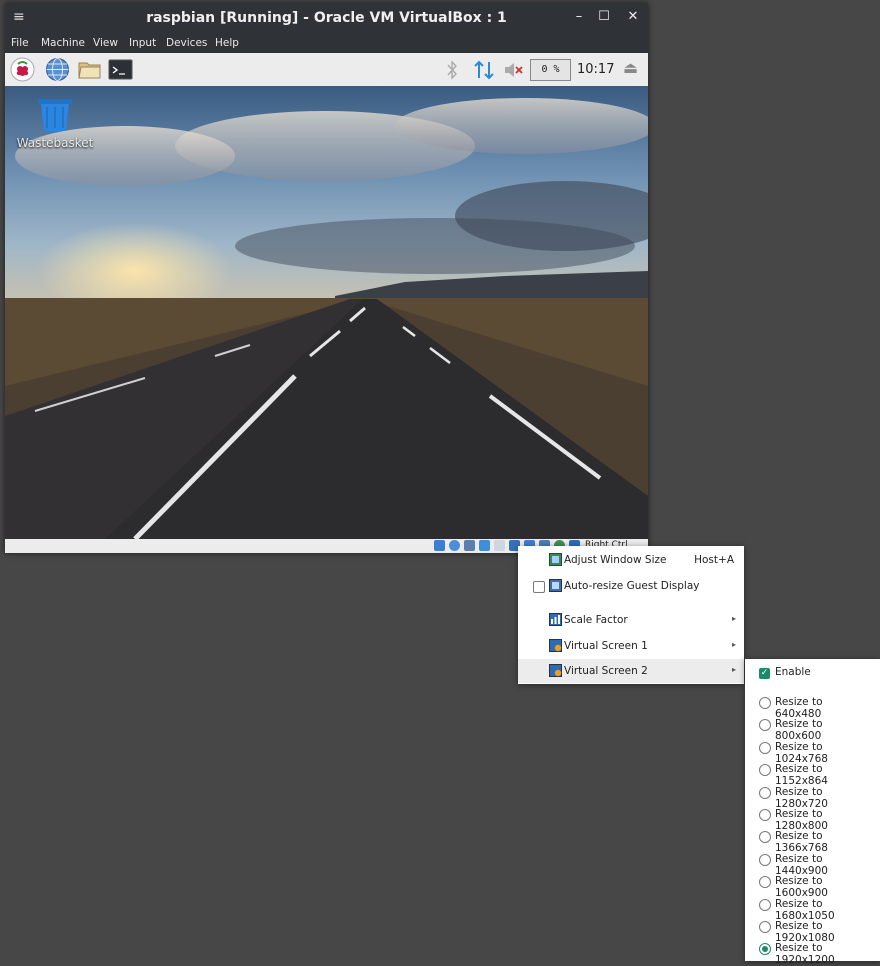 This screenshot has height=966, width=880. What do you see at coordinates (555, 619) in the screenshot?
I see `scale-factor-icon` at bounding box center [555, 619].